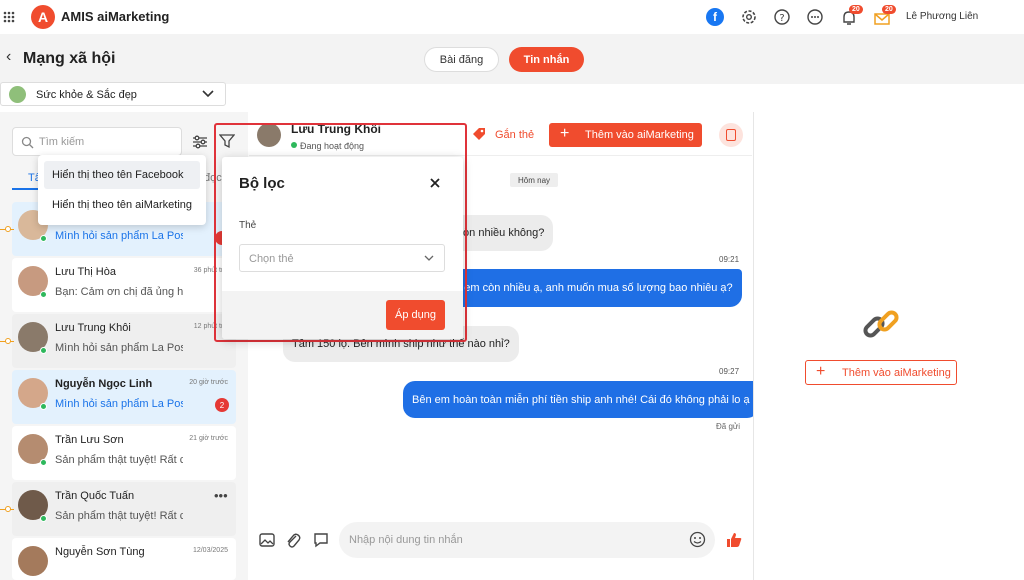  What do you see at coordinates (881, 324) in the screenshot?
I see `link-icon` at bounding box center [881, 324].